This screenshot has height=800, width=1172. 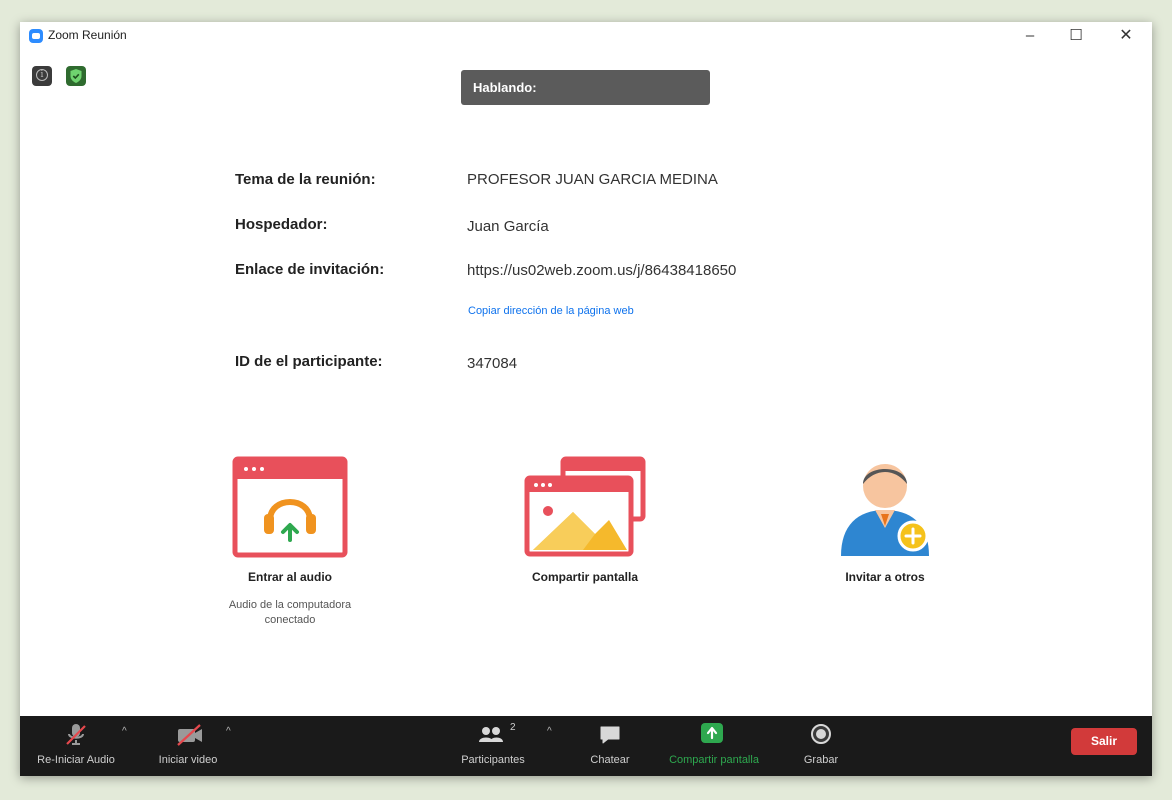 What do you see at coordinates (585, 577) in the screenshot?
I see `share-screen-label: Compartir pantalla` at bounding box center [585, 577].